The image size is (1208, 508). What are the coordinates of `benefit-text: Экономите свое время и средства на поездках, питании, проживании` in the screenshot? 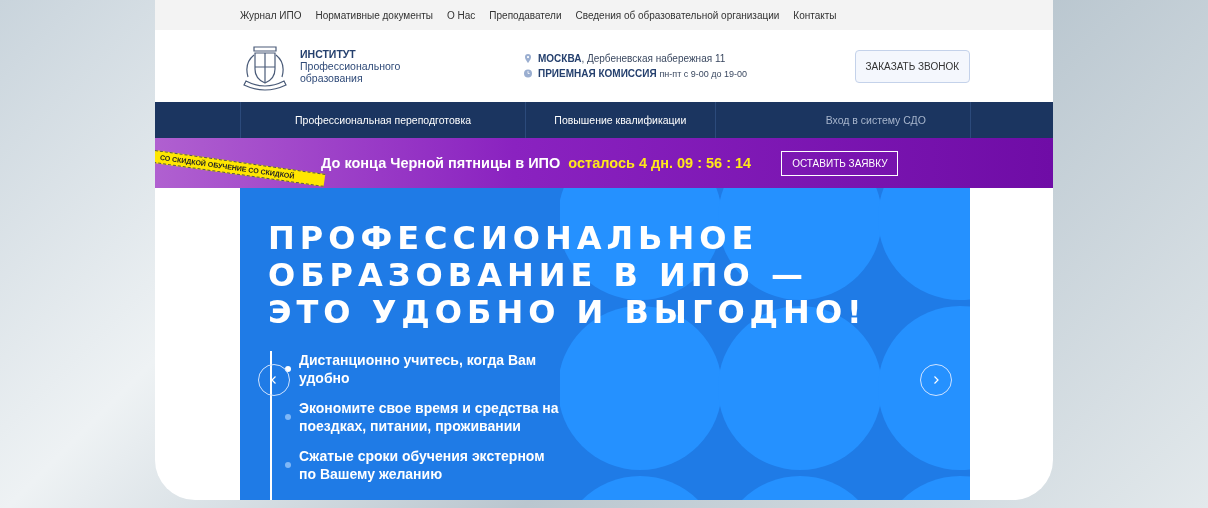 It's located at (429, 417).